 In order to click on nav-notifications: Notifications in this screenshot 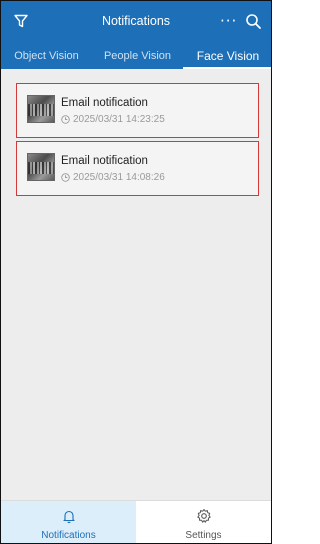, I will do `click(68, 522)`.